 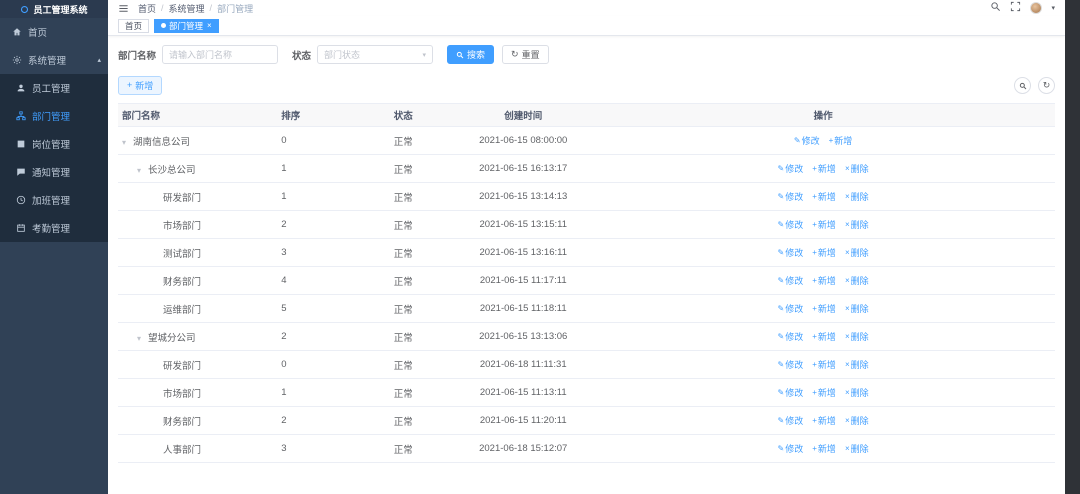 I want to click on table-row: ▾研发部门 0 正常 2021-06-18 11:11:31 ✎修改+新增×删除, so click(x=586, y=364).